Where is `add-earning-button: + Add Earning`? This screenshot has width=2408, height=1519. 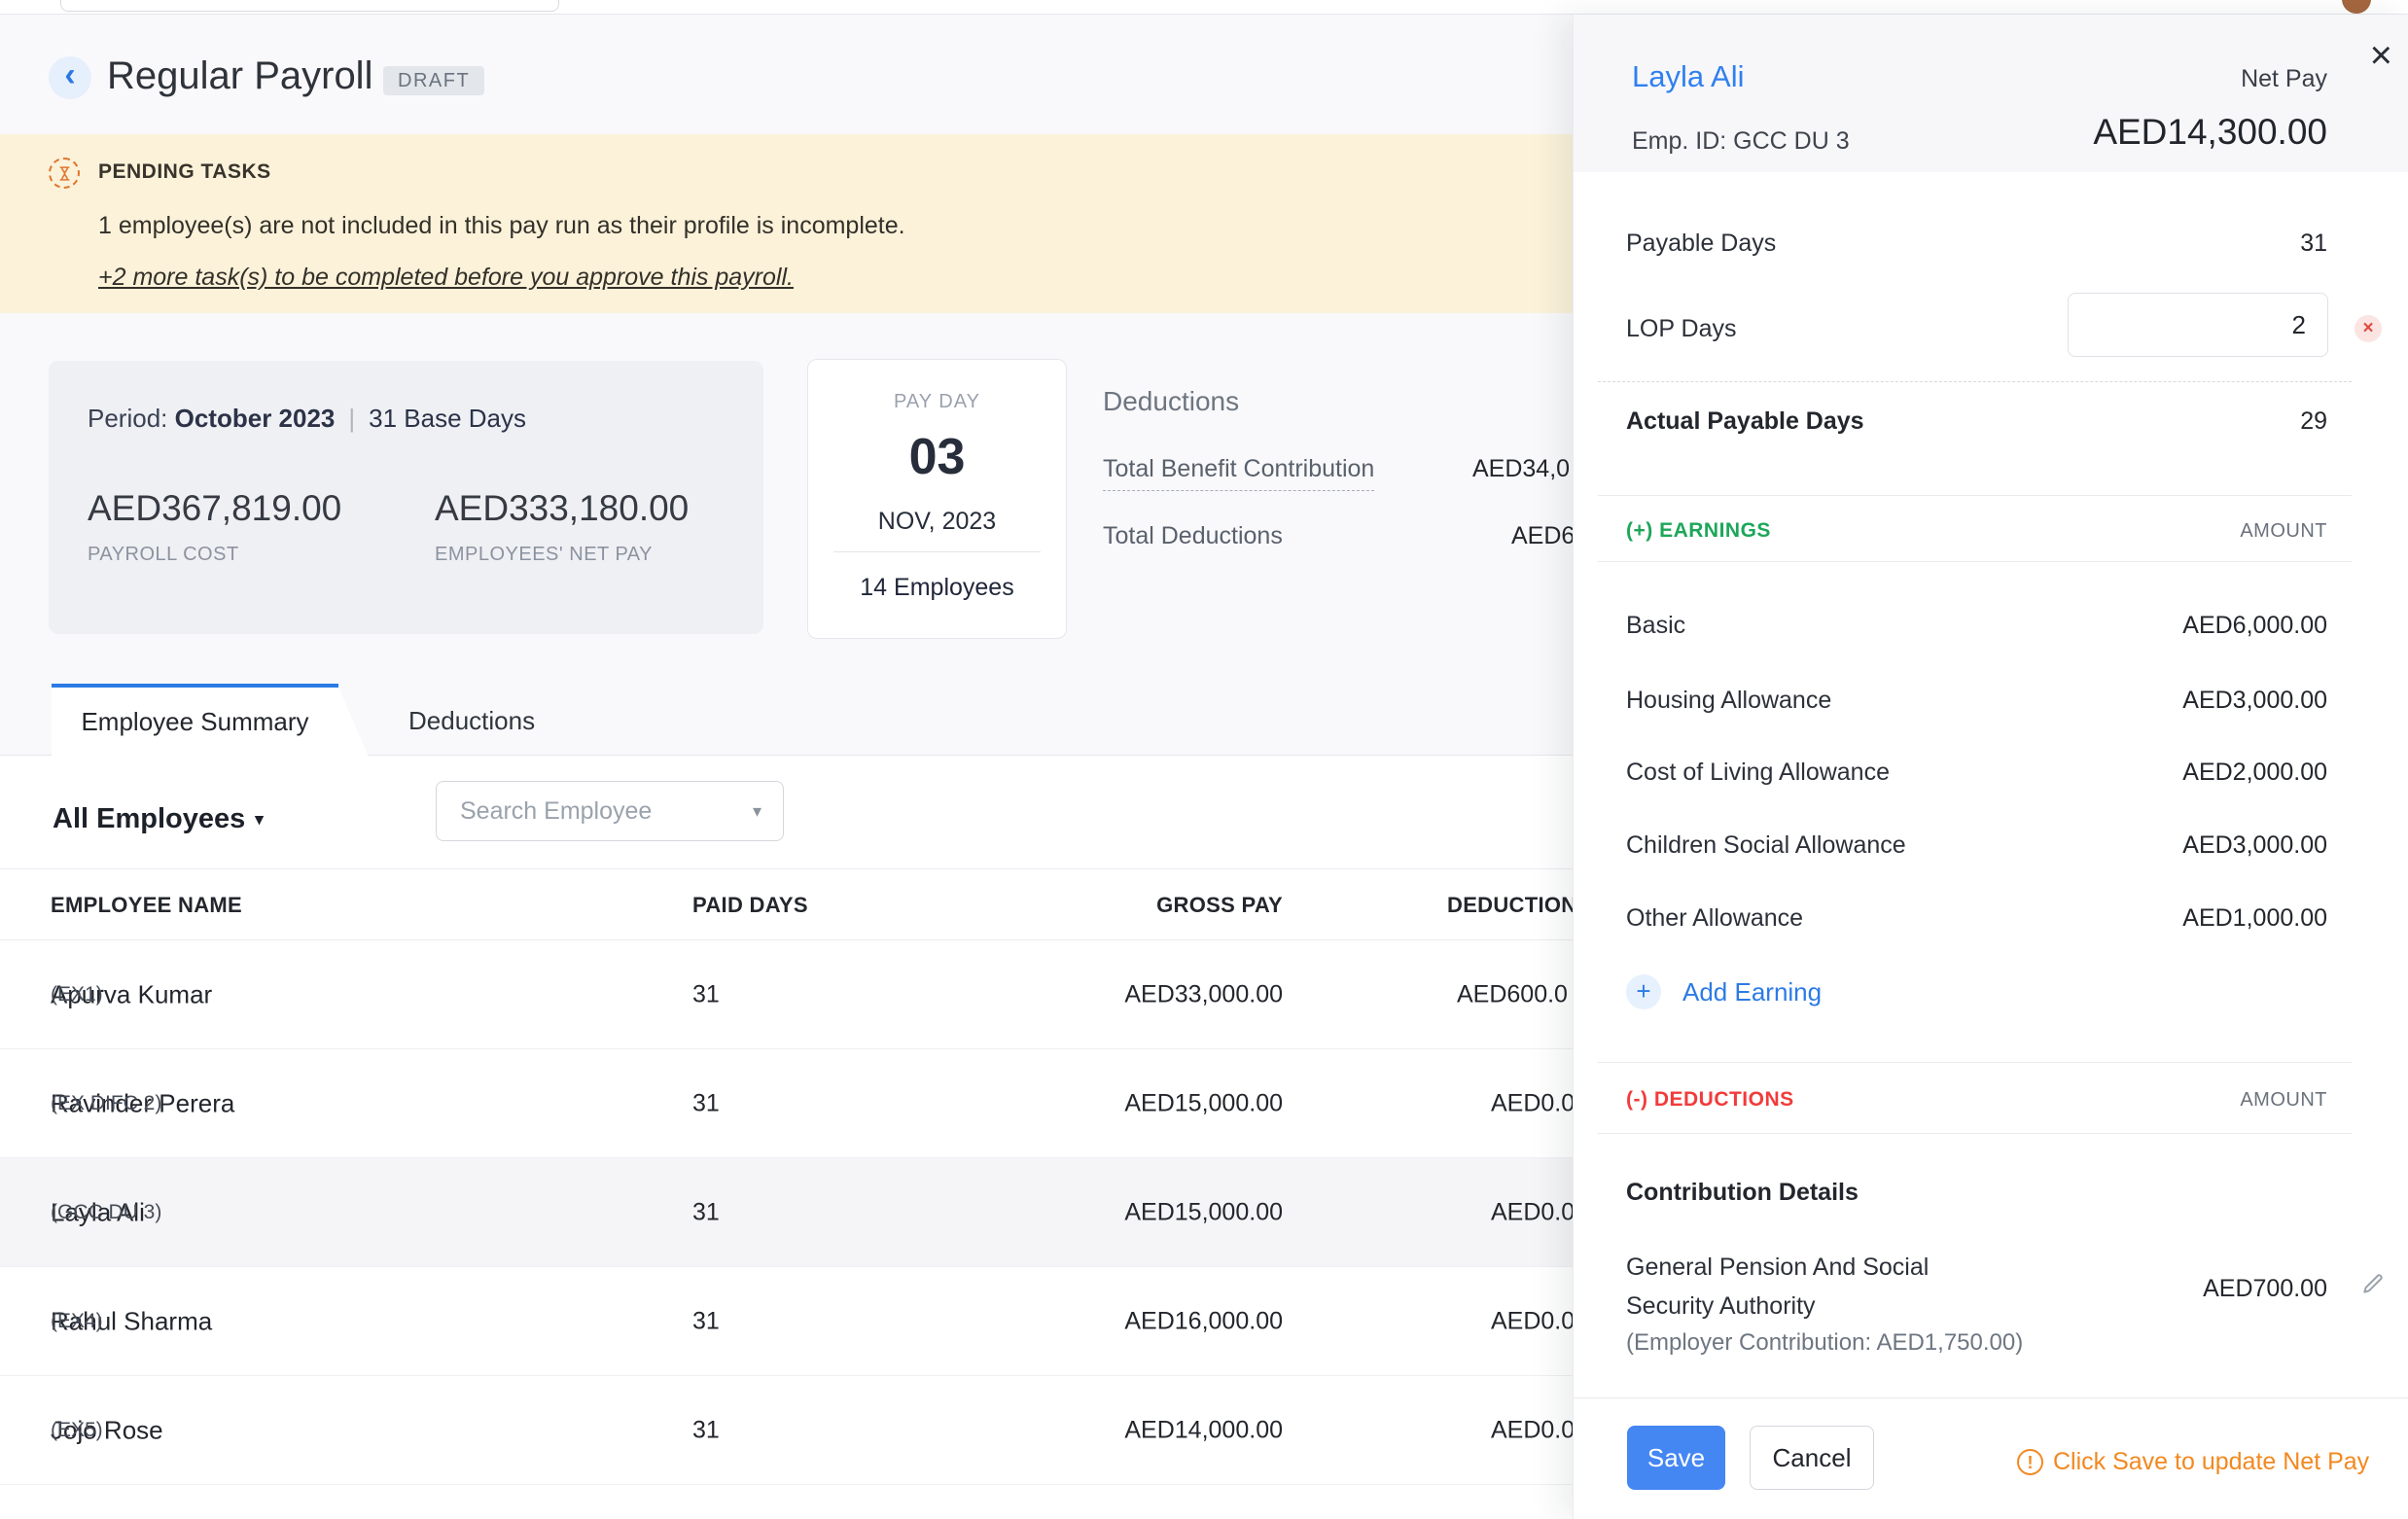
add-earning-button: + Add Earning is located at coordinates (1724, 991).